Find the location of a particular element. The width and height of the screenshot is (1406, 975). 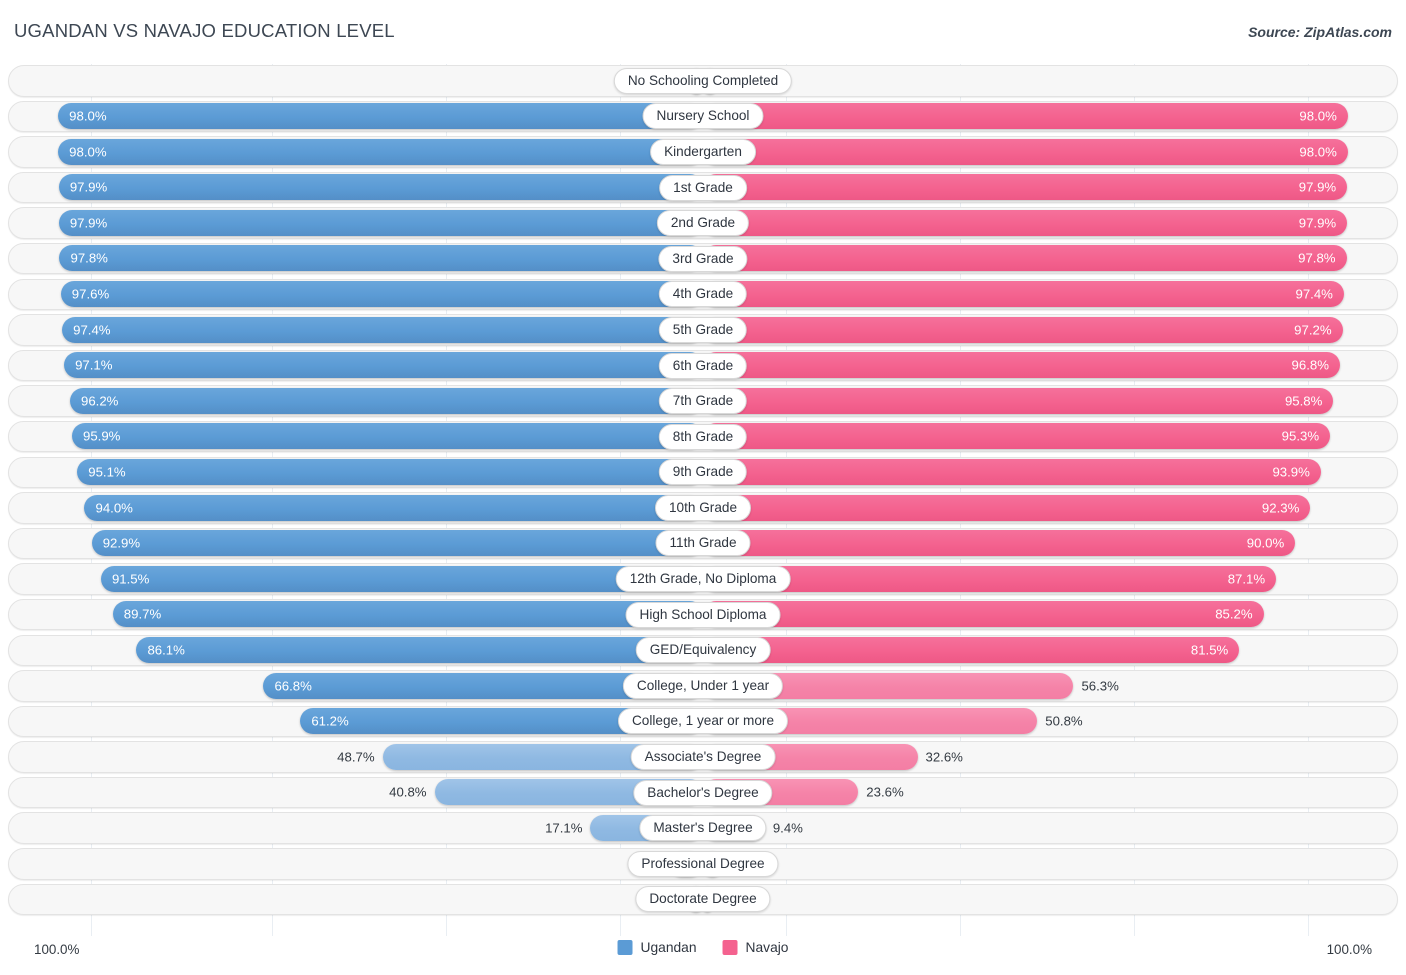

category-label: 1st Grade is located at coordinates (703, 187).